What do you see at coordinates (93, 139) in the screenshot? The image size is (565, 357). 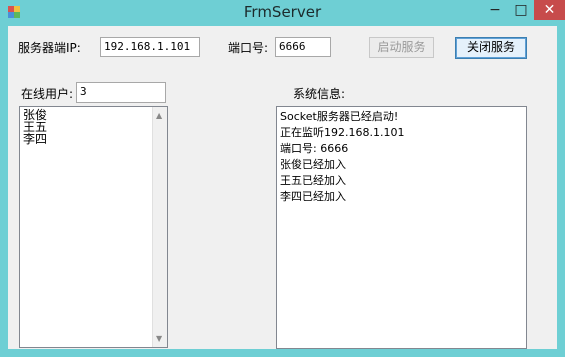 I see `user-list-item: 李四` at bounding box center [93, 139].